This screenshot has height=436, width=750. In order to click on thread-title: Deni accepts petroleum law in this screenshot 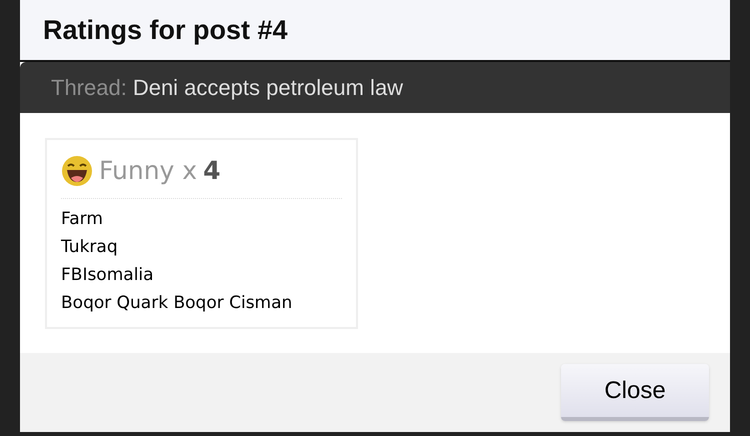, I will do `click(268, 88)`.